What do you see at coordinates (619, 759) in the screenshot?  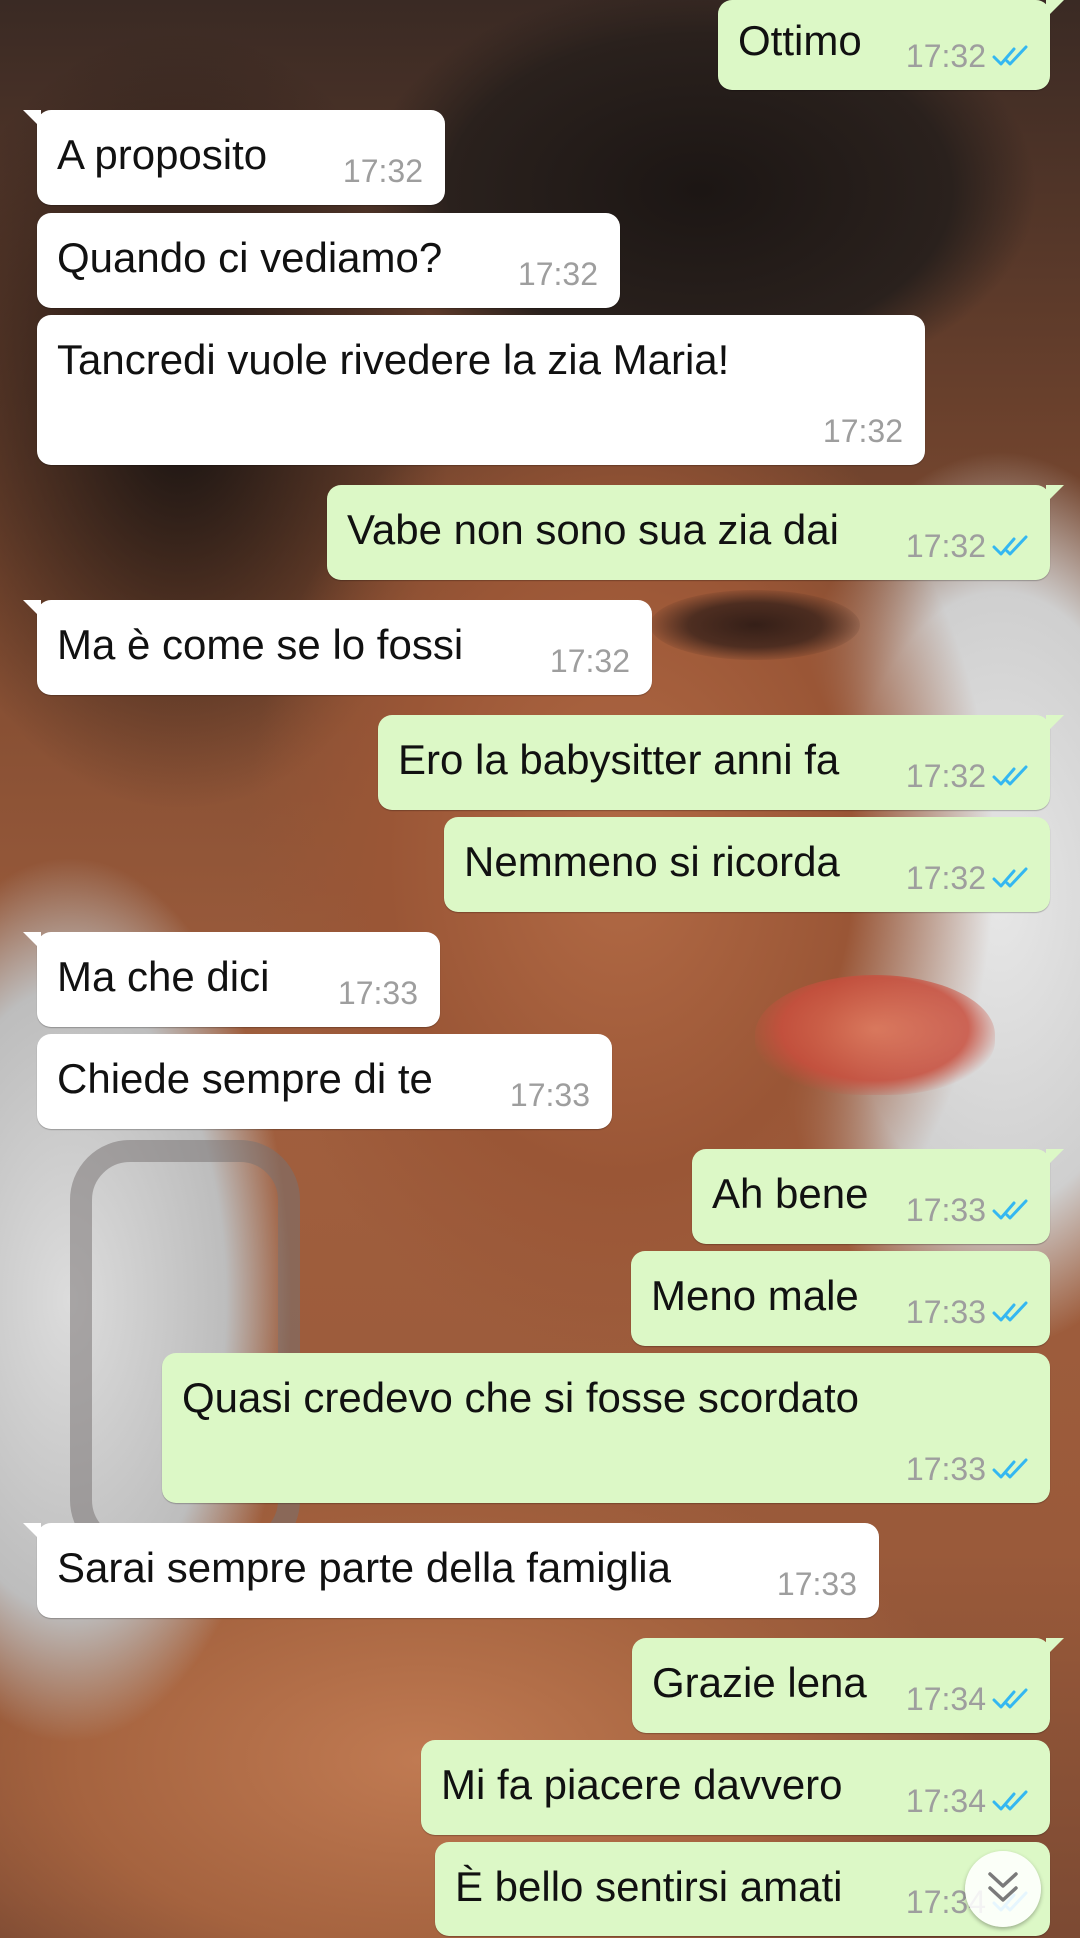 I see `message-text: Ero la babysitter anni fa` at bounding box center [619, 759].